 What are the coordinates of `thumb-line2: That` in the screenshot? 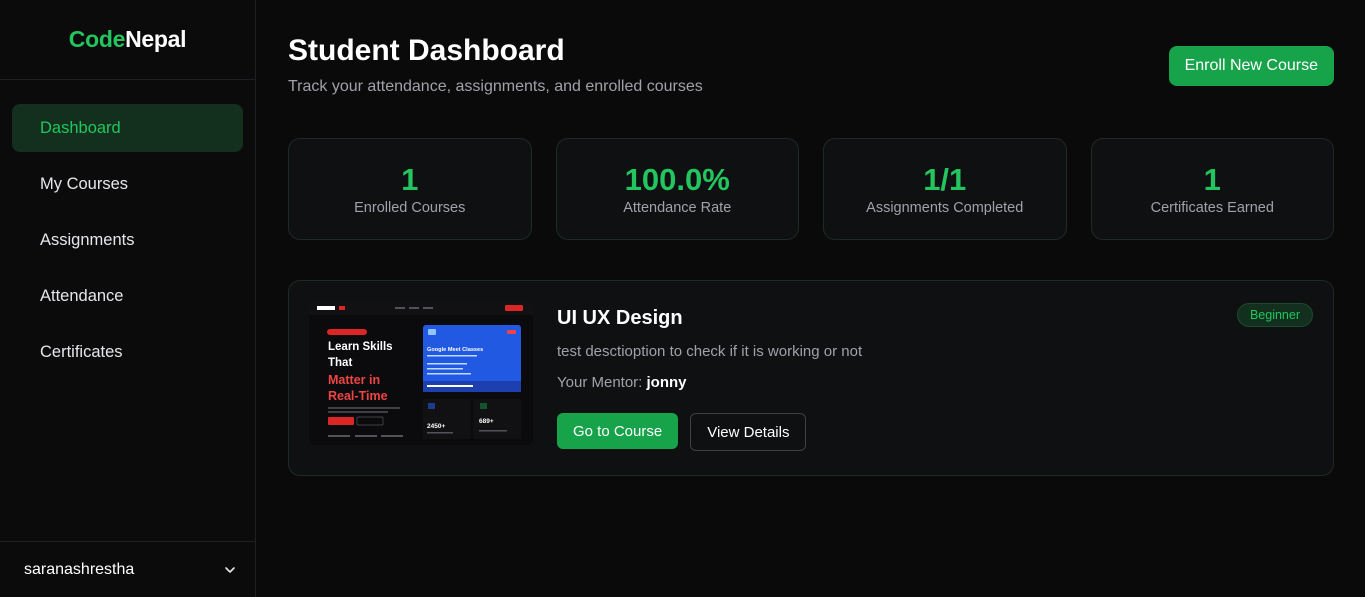 It's located at (340, 363).